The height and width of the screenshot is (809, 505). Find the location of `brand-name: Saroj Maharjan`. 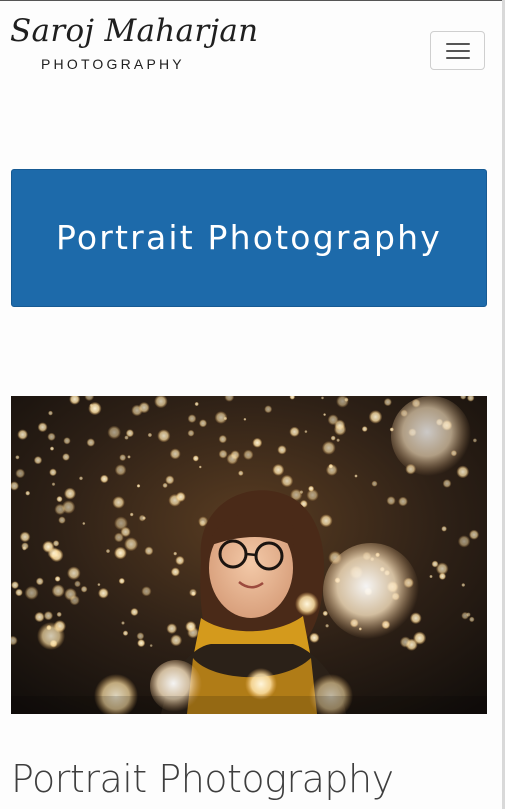

brand-name: Saroj Maharjan is located at coordinates (134, 31).